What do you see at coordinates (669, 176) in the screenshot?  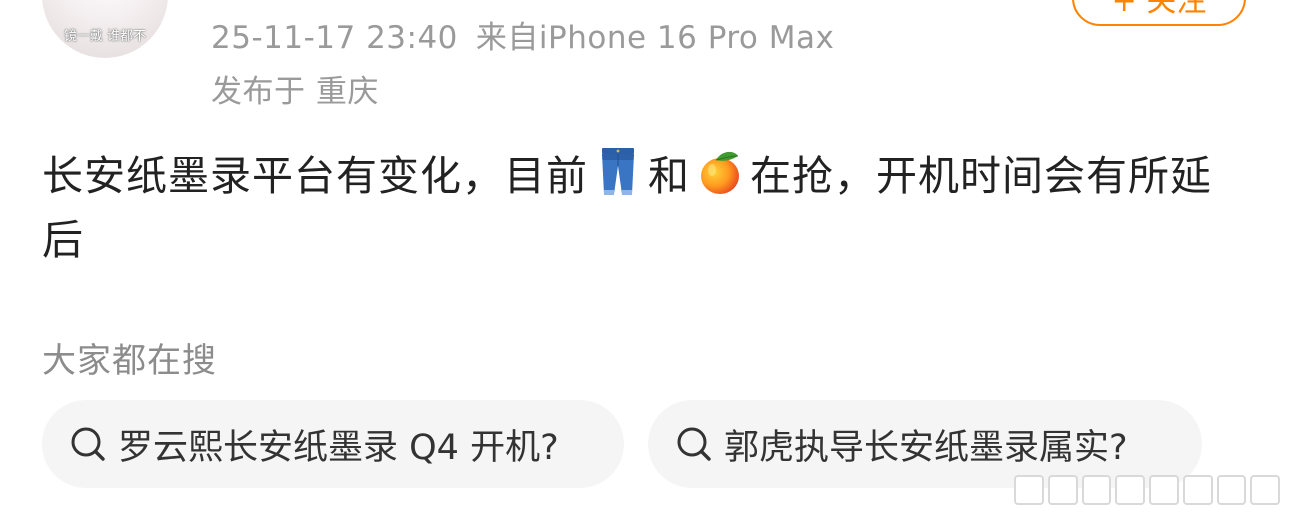 I see `post-text-part2: 和` at bounding box center [669, 176].